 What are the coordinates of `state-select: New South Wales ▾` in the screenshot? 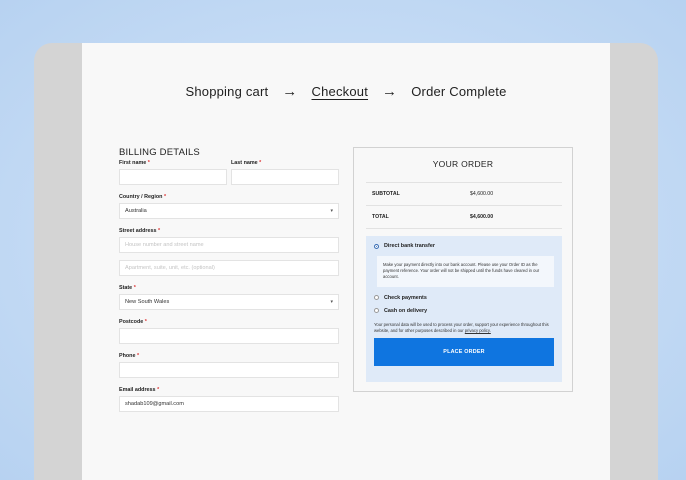 It's located at (229, 302).